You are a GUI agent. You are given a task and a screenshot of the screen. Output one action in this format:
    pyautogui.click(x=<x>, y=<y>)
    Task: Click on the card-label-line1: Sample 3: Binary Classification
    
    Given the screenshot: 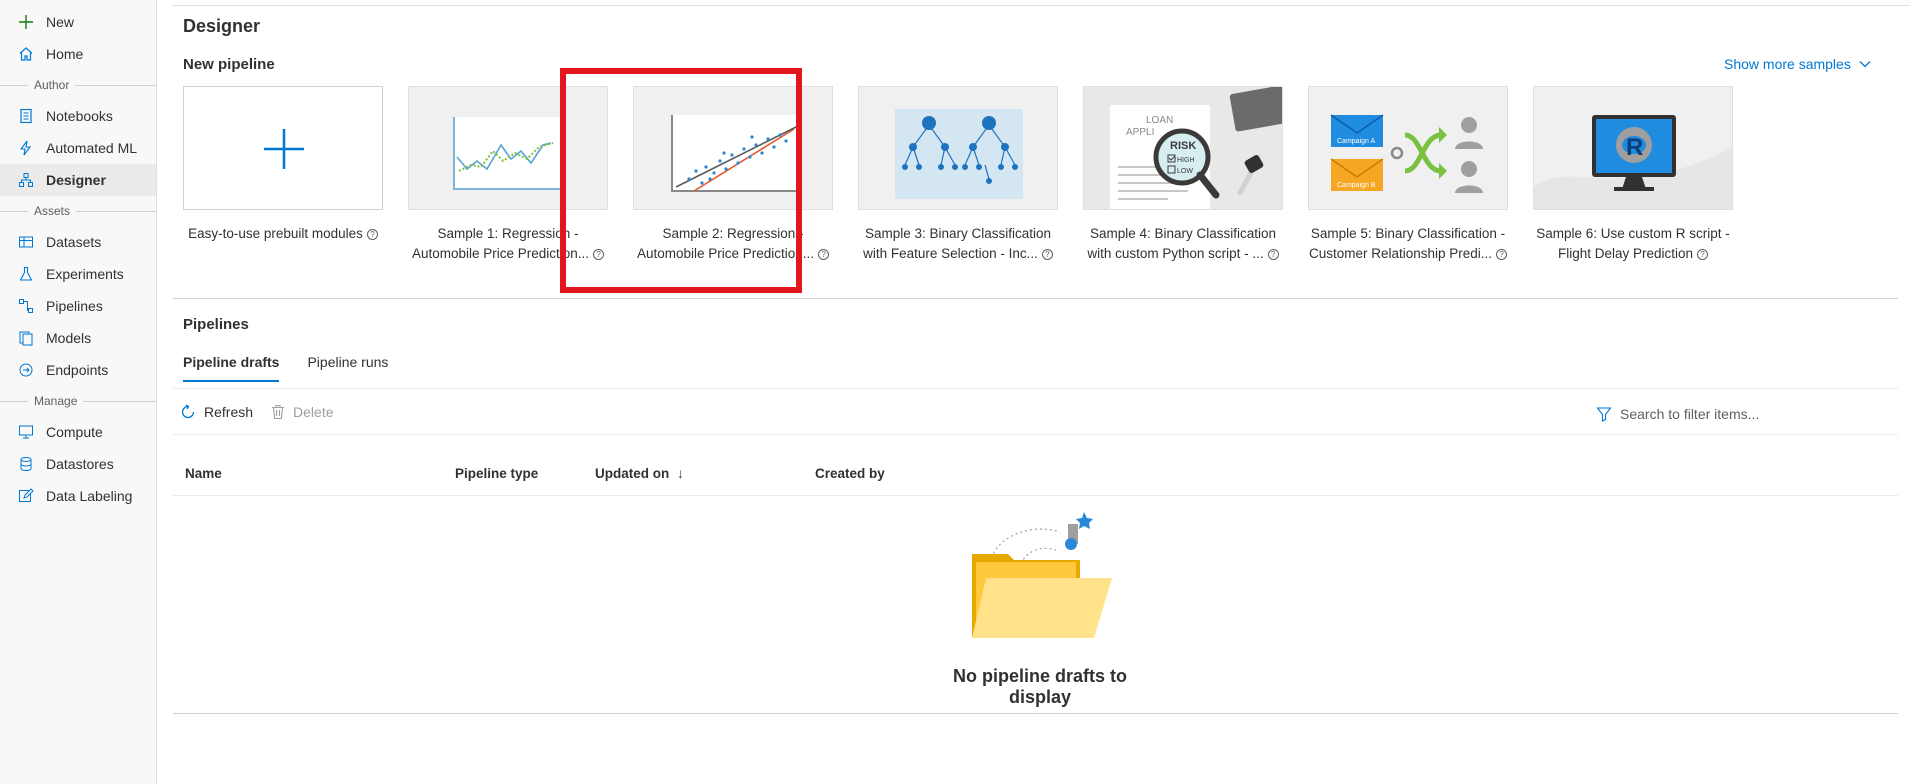 What is the action you would take?
    pyautogui.click(x=958, y=233)
    